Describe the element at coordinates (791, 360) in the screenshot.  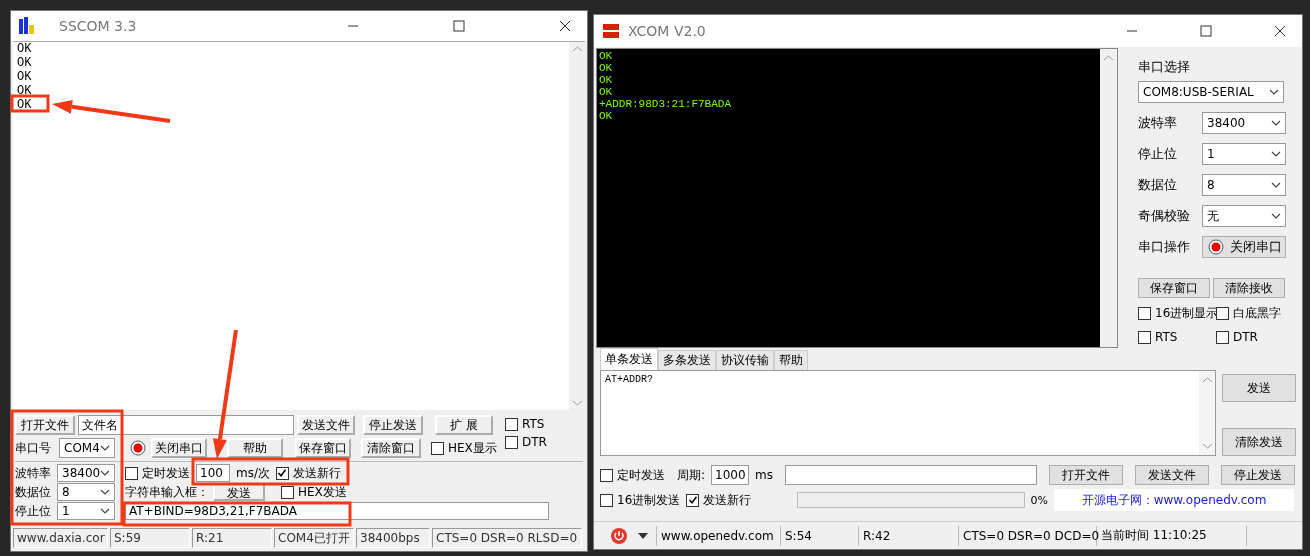
I see `tab: 帮助` at that location.